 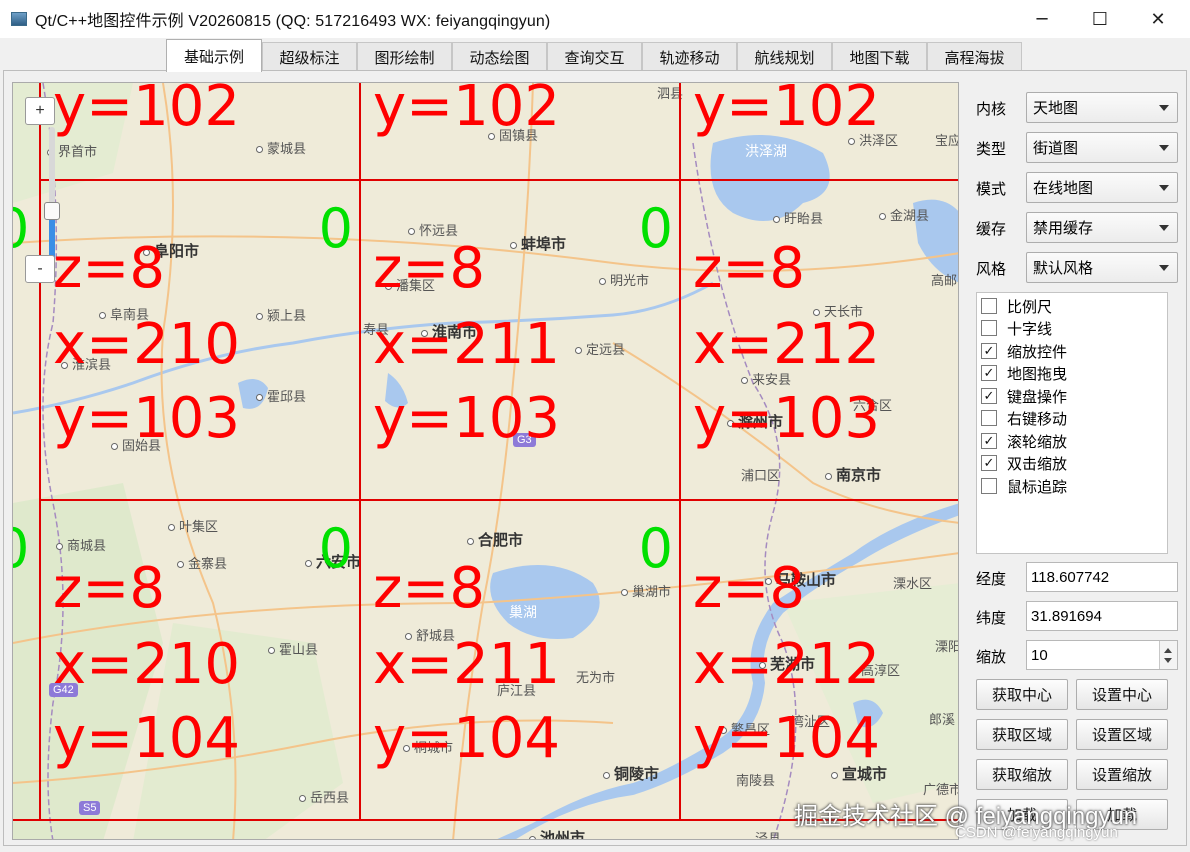 I want to click on zoom-out-button: -, so click(x=40, y=269).